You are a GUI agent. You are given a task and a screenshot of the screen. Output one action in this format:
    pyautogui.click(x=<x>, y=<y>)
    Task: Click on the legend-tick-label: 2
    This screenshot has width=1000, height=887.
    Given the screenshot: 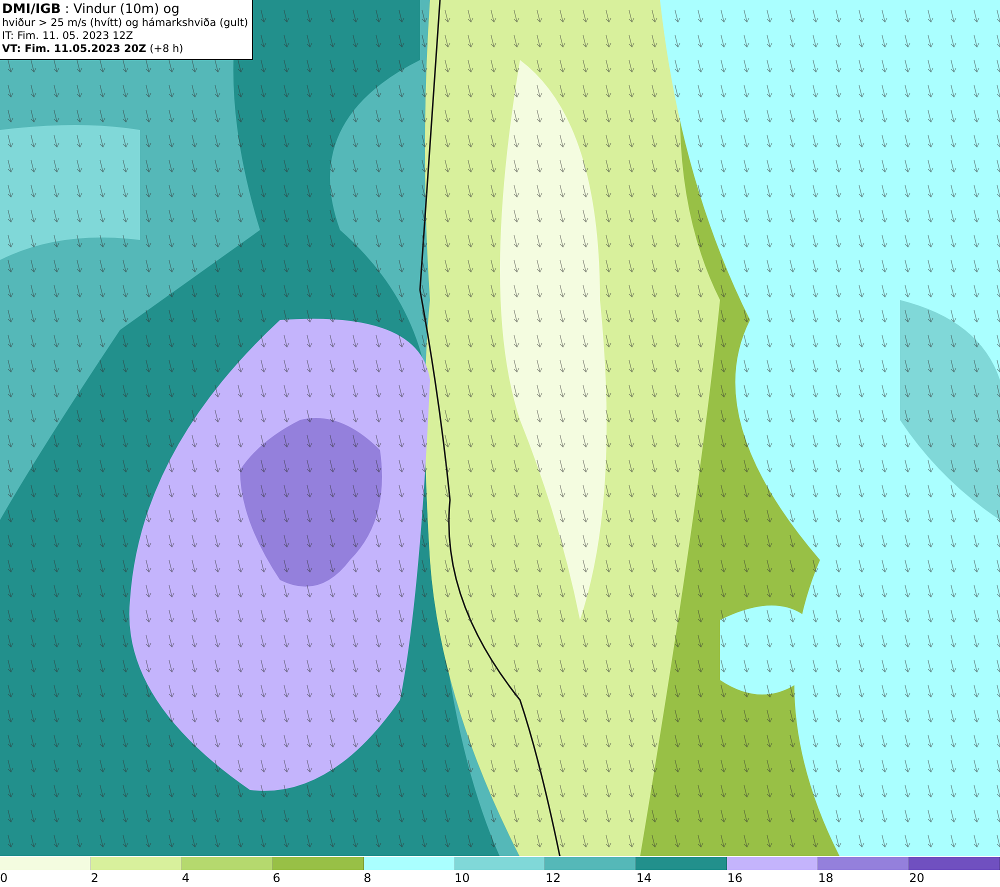 What is the action you would take?
    pyautogui.click(x=94, y=878)
    